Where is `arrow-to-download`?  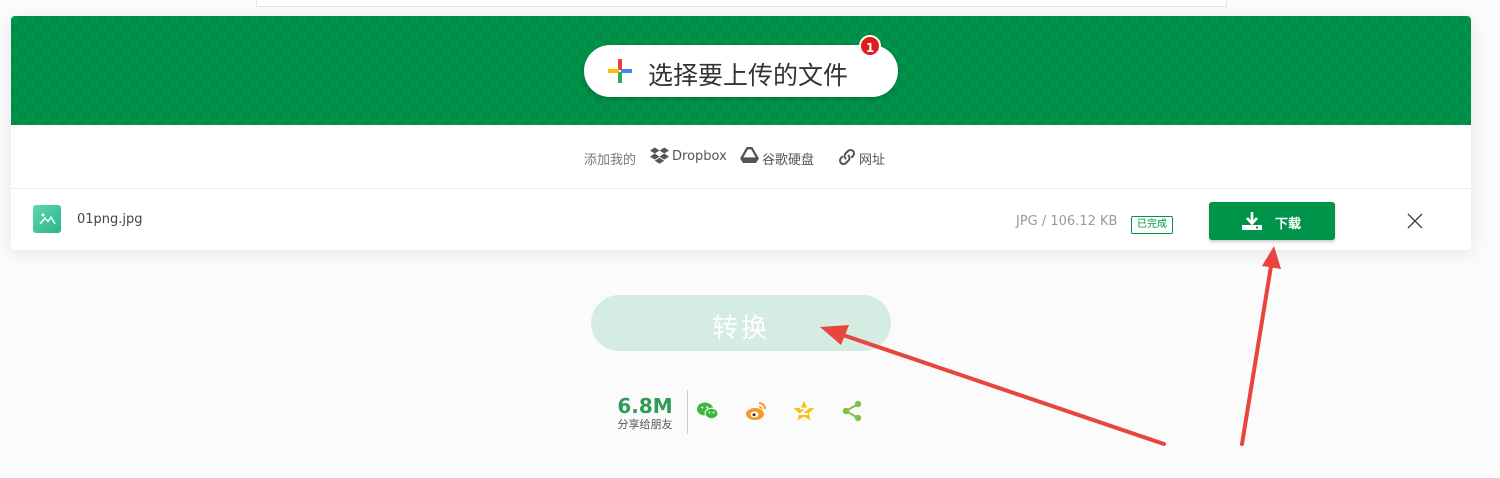 arrow-to-download is located at coordinates (1260, 346).